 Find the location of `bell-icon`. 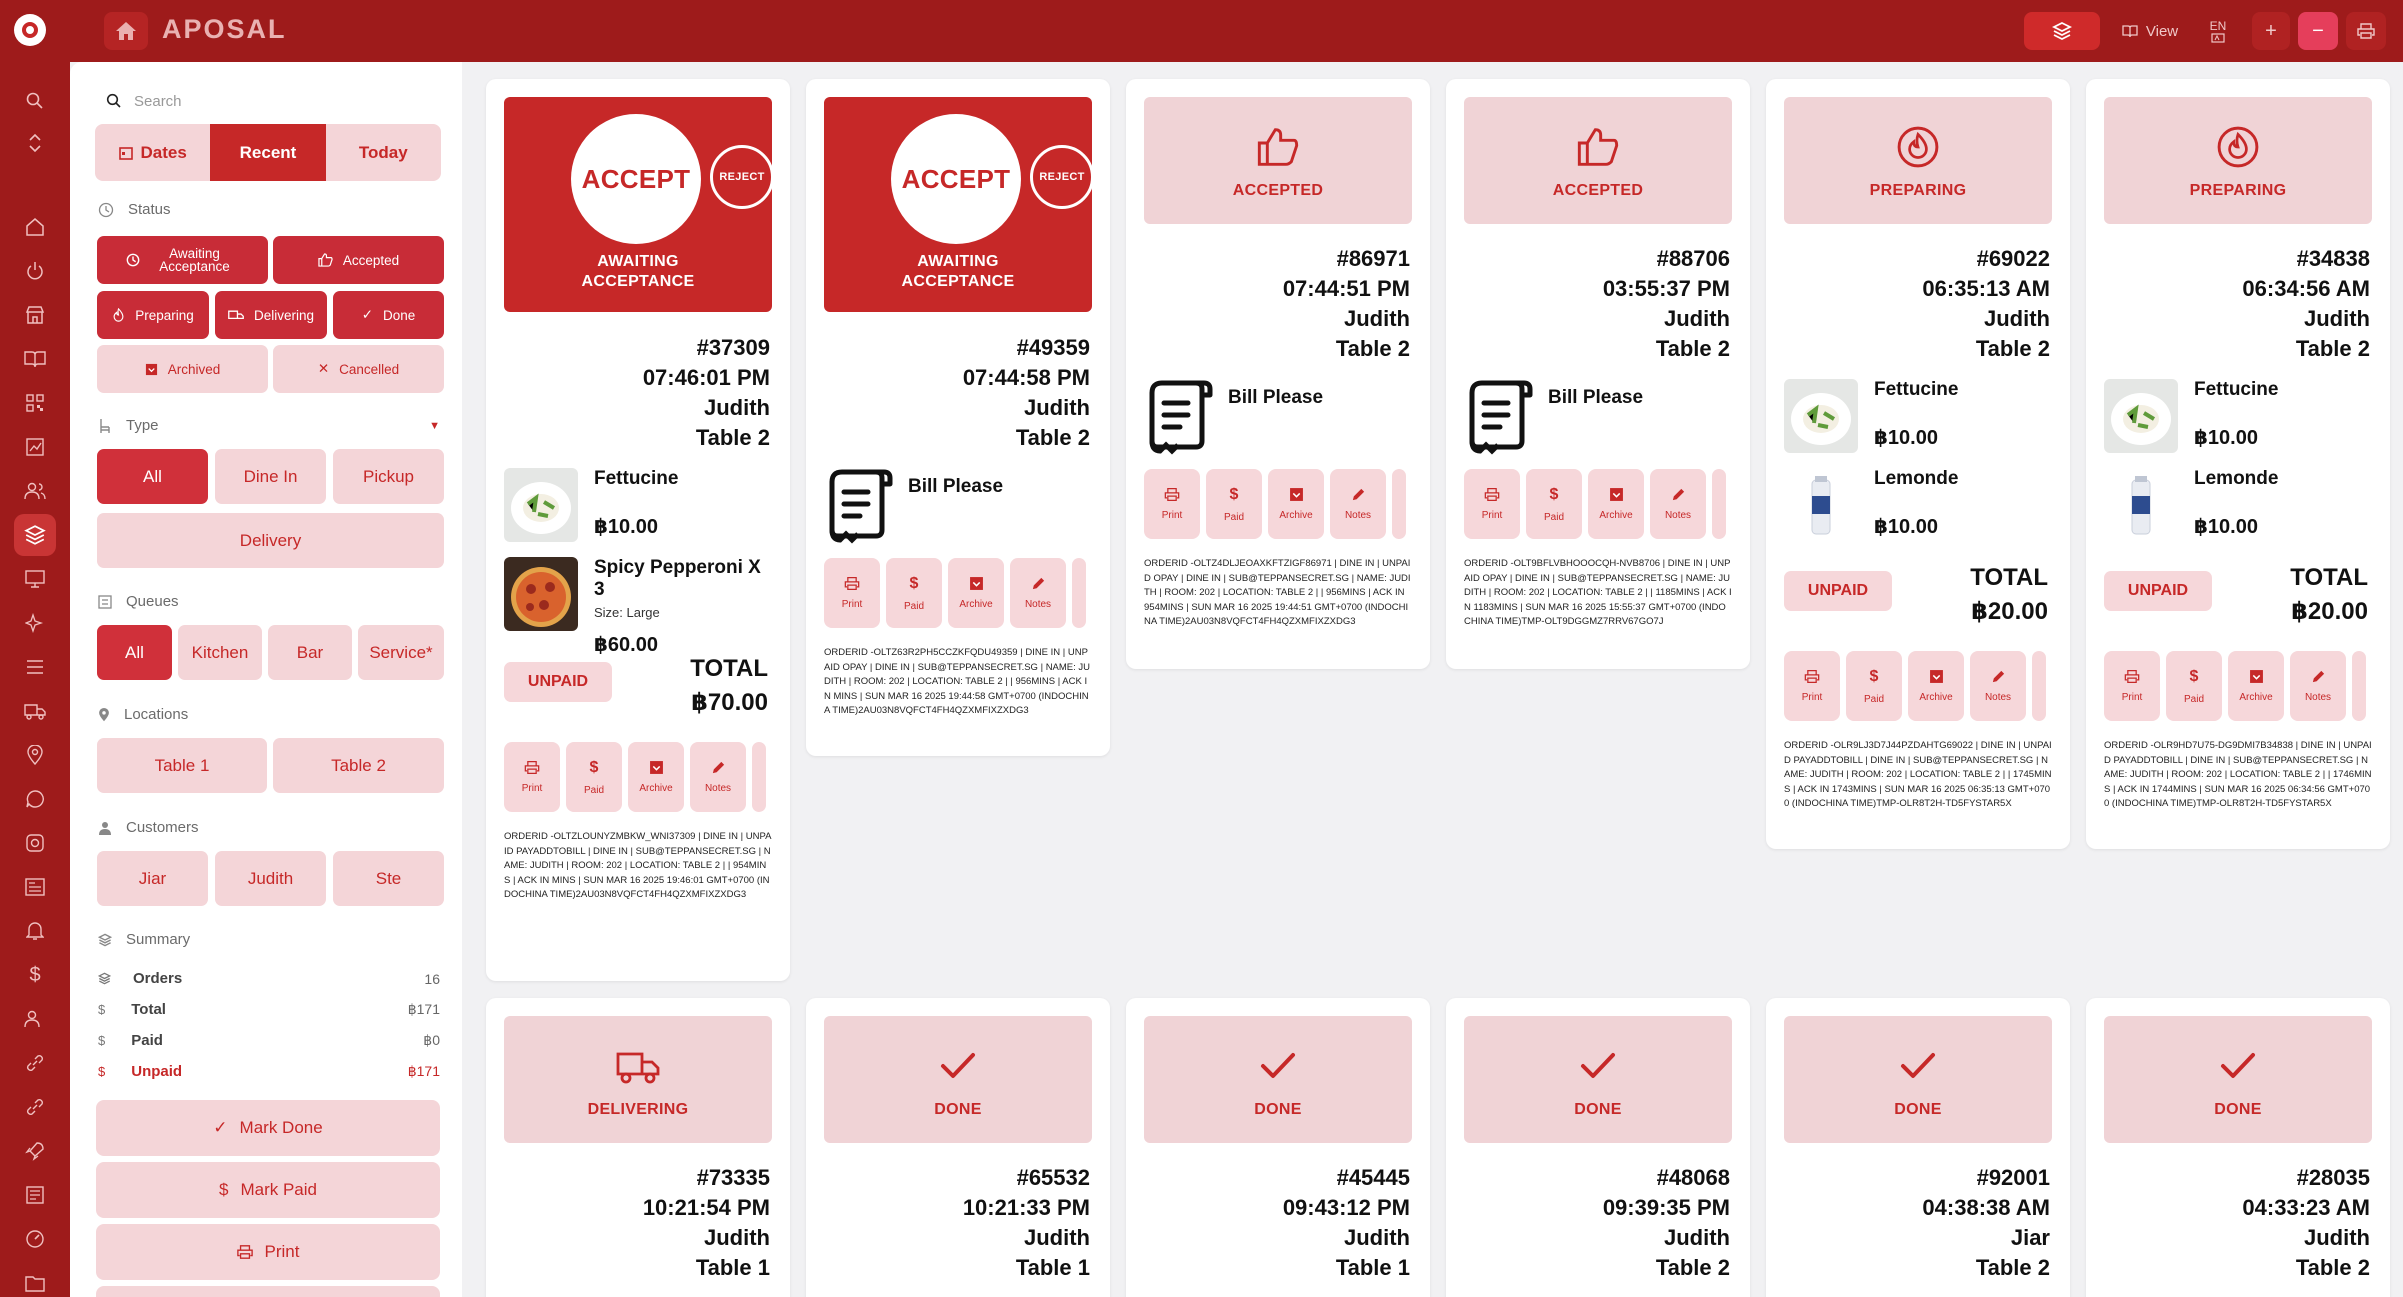

bell-icon is located at coordinates (35, 931).